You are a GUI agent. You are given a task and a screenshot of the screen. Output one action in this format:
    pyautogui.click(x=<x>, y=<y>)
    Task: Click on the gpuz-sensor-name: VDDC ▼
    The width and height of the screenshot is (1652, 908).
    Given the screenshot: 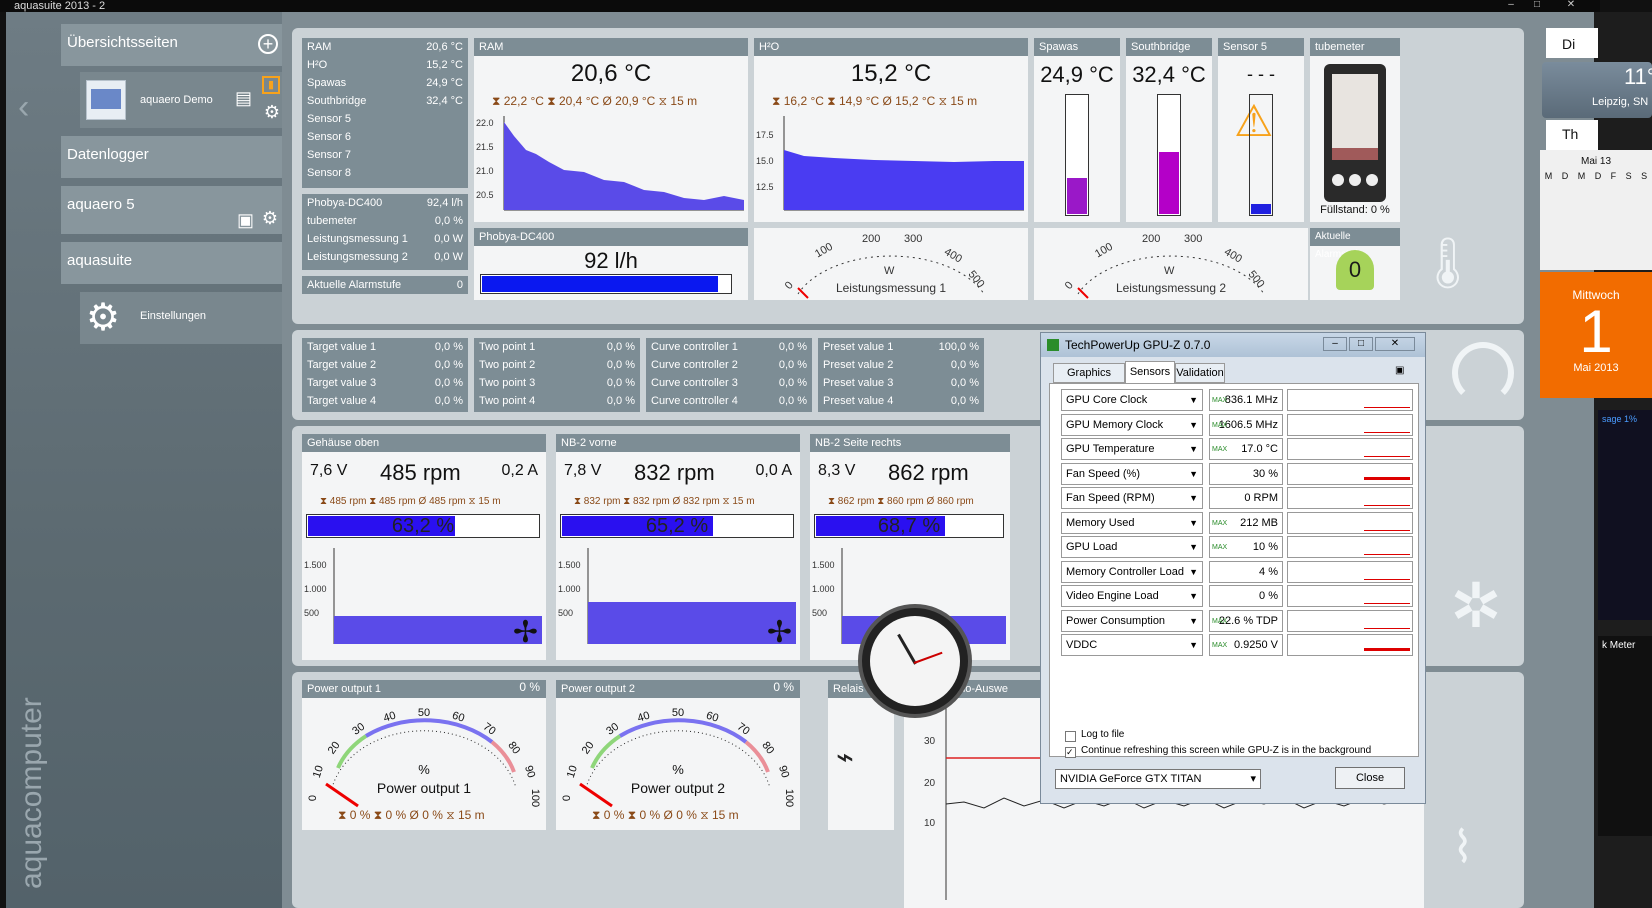 What is the action you would take?
    pyautogui.click(x=1132, y=645)
    